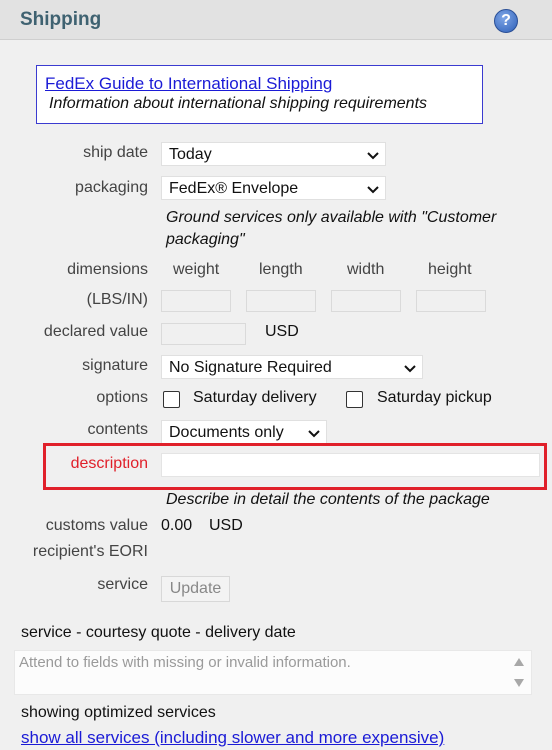 This screenshot has height=750, width=552. Describe the element at coordinates (122, 584) in the screenshot. I see `service-label: service` at that location.